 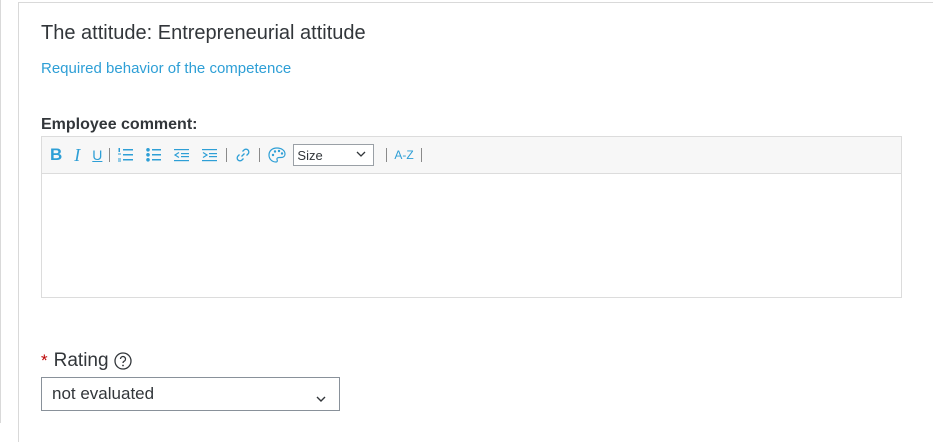 What do you see at coordinates (0, 211) in the screenshot?
I see `page-left-border` at bounding box center [0, 211].